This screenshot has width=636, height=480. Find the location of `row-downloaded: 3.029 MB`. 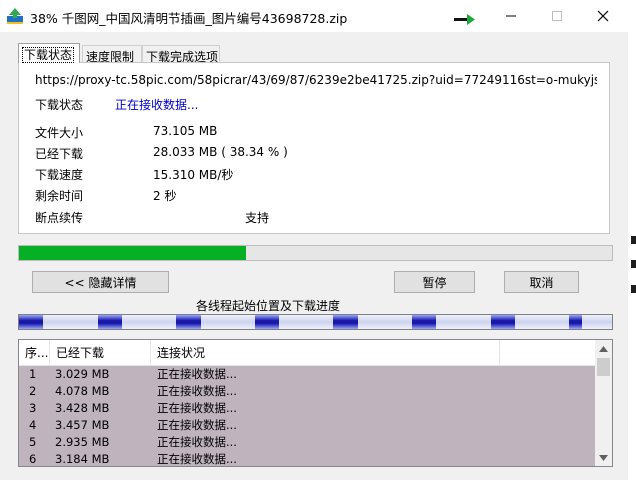

row-downloaded: 3.029 MB is located at coordinates (82, 374).